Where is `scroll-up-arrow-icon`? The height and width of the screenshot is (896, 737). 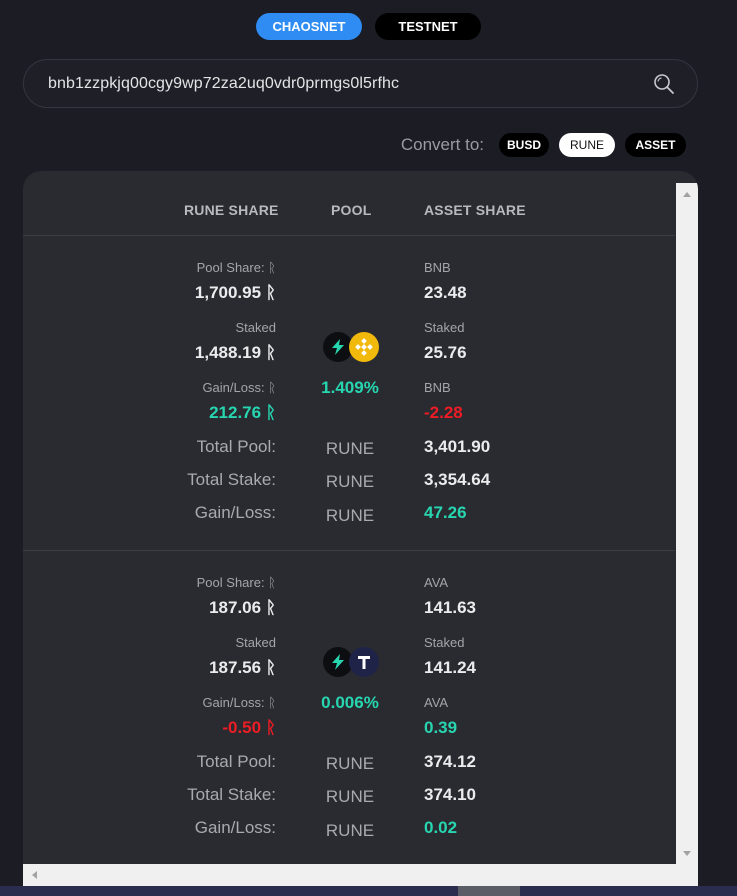
scroll-up-arrow-icon is located at coordinates (687, 194).